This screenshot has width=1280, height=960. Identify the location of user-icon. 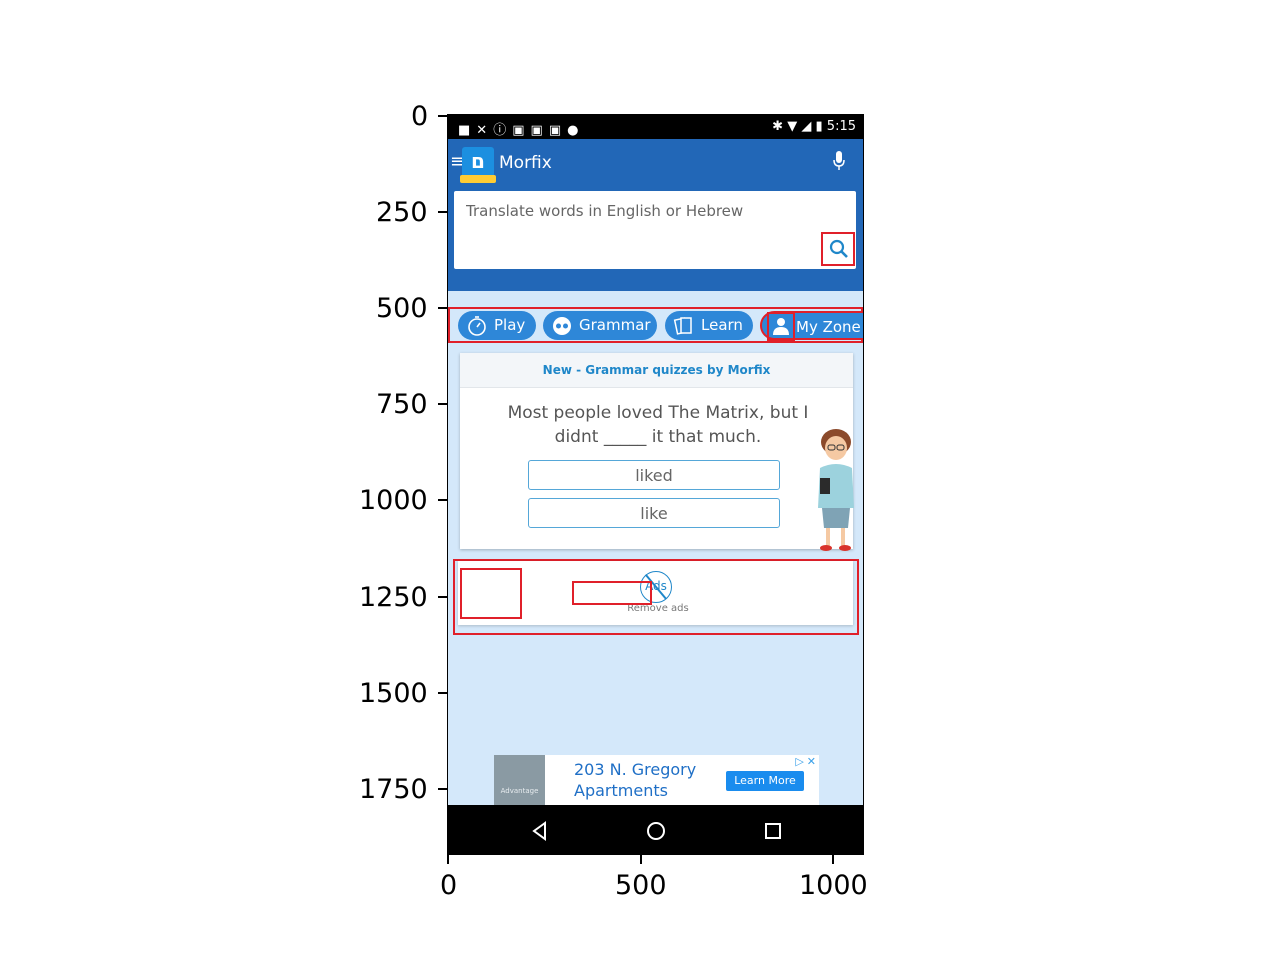
(781, 326).